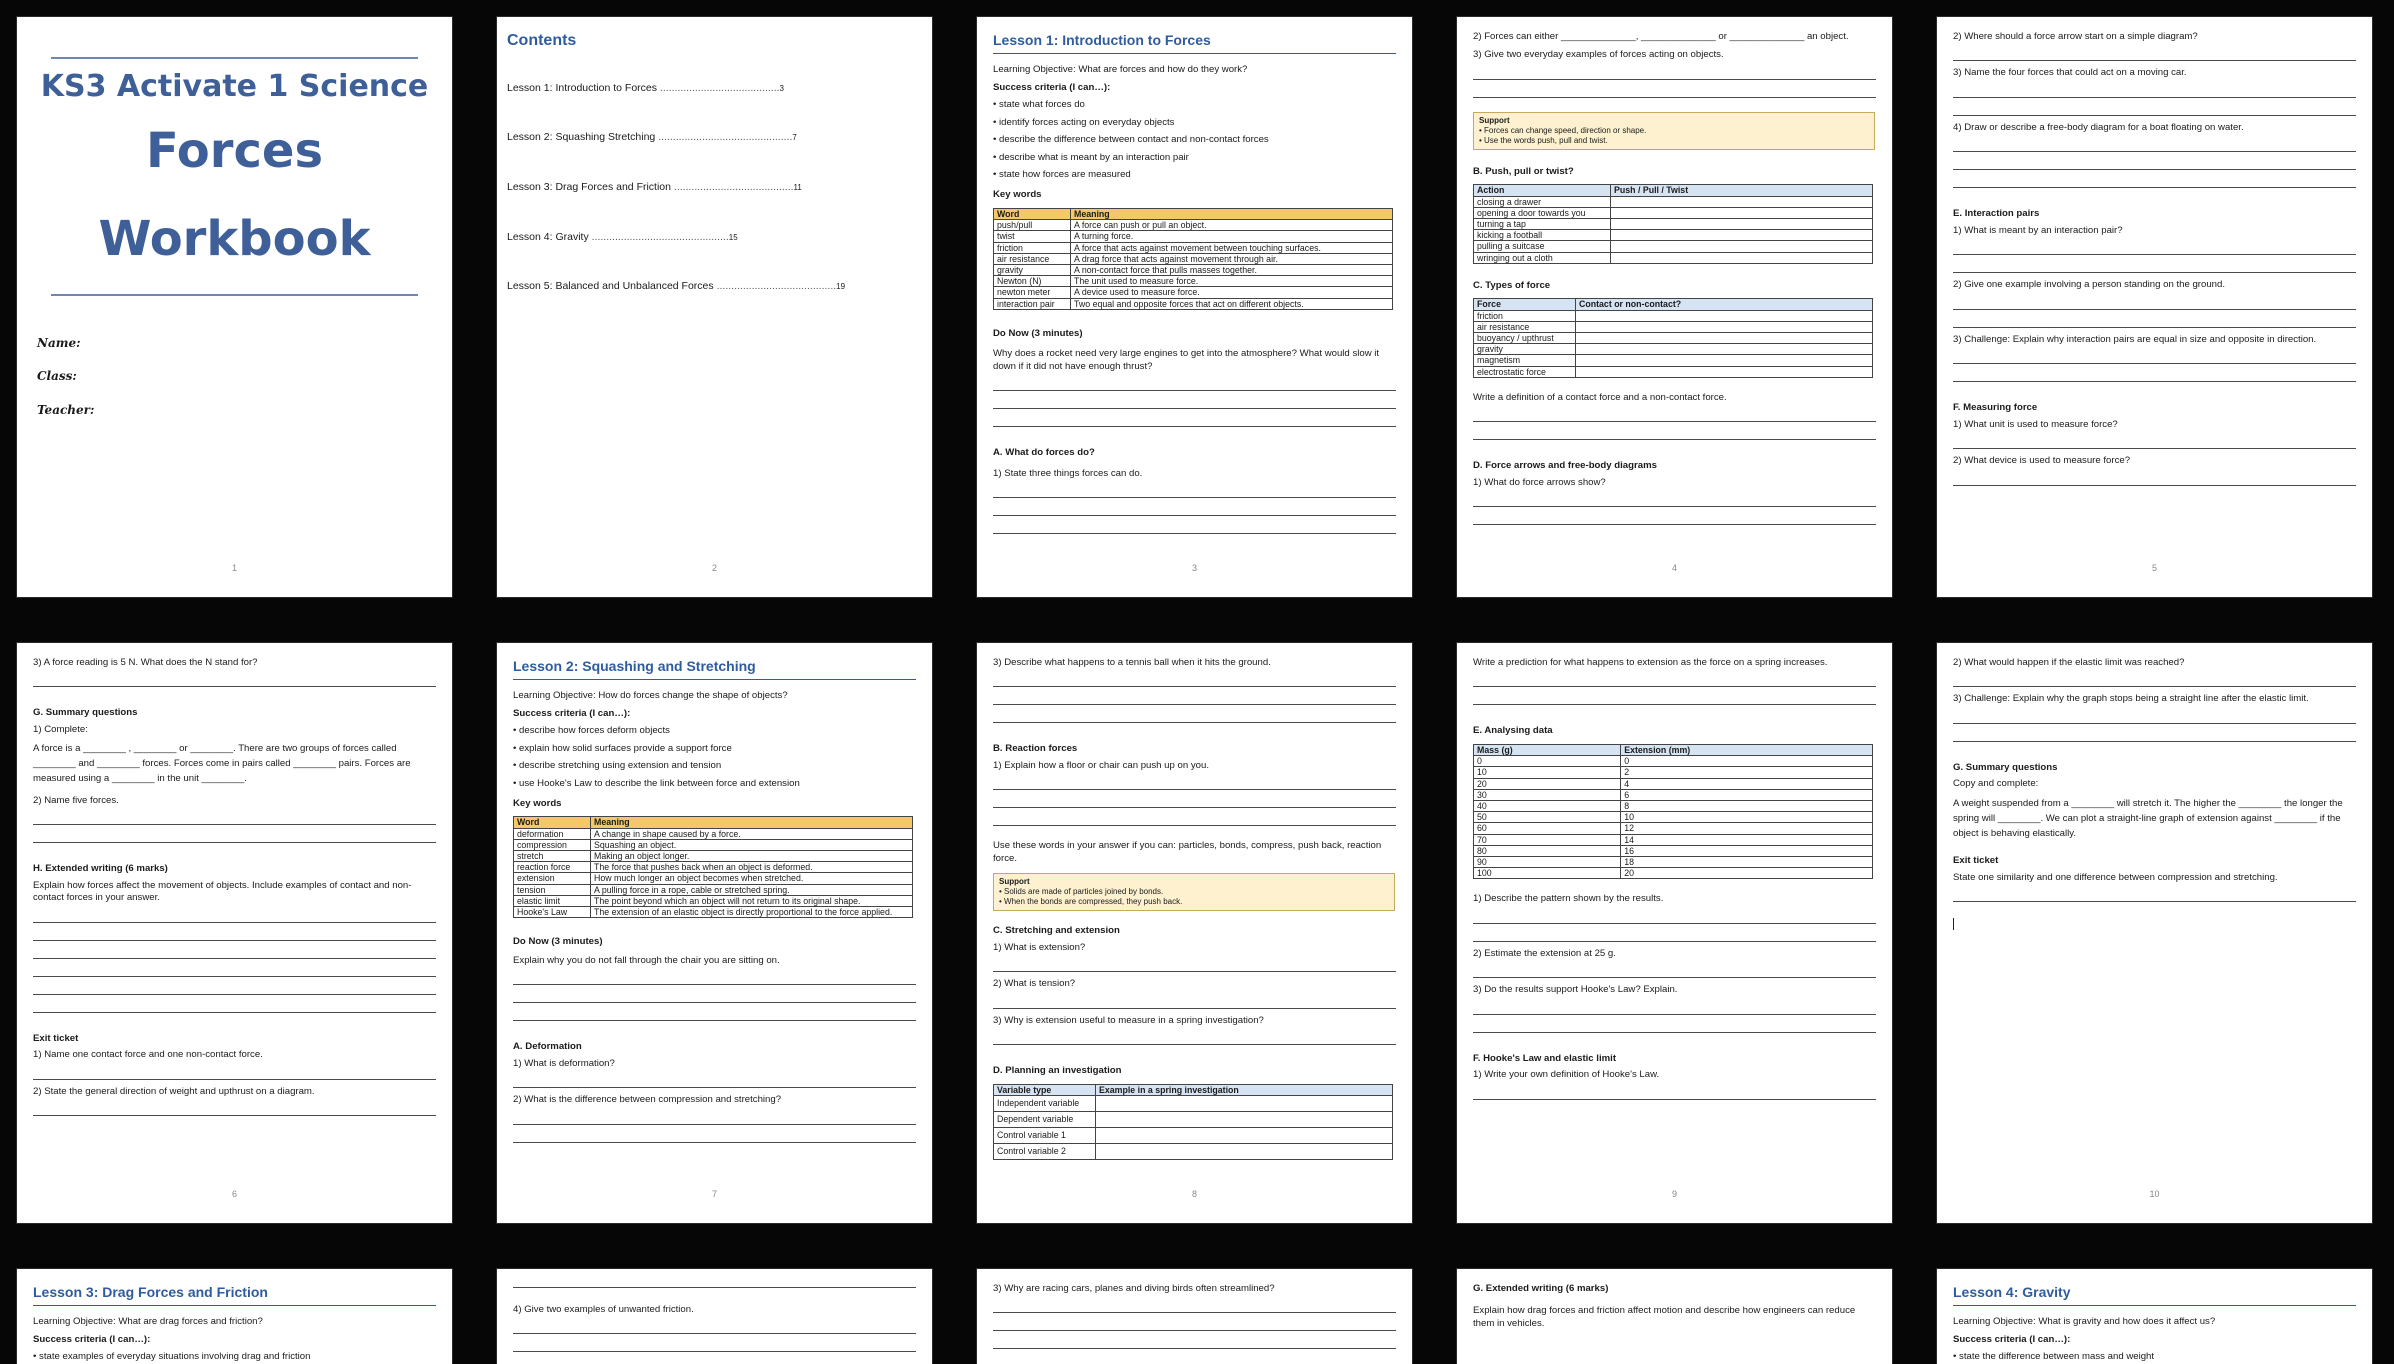 This screenshot has height=1364, width=2394. Describe the element at coordinates (1032, 292) in the screenshot. I see `cell-word: newton meter` at that location.